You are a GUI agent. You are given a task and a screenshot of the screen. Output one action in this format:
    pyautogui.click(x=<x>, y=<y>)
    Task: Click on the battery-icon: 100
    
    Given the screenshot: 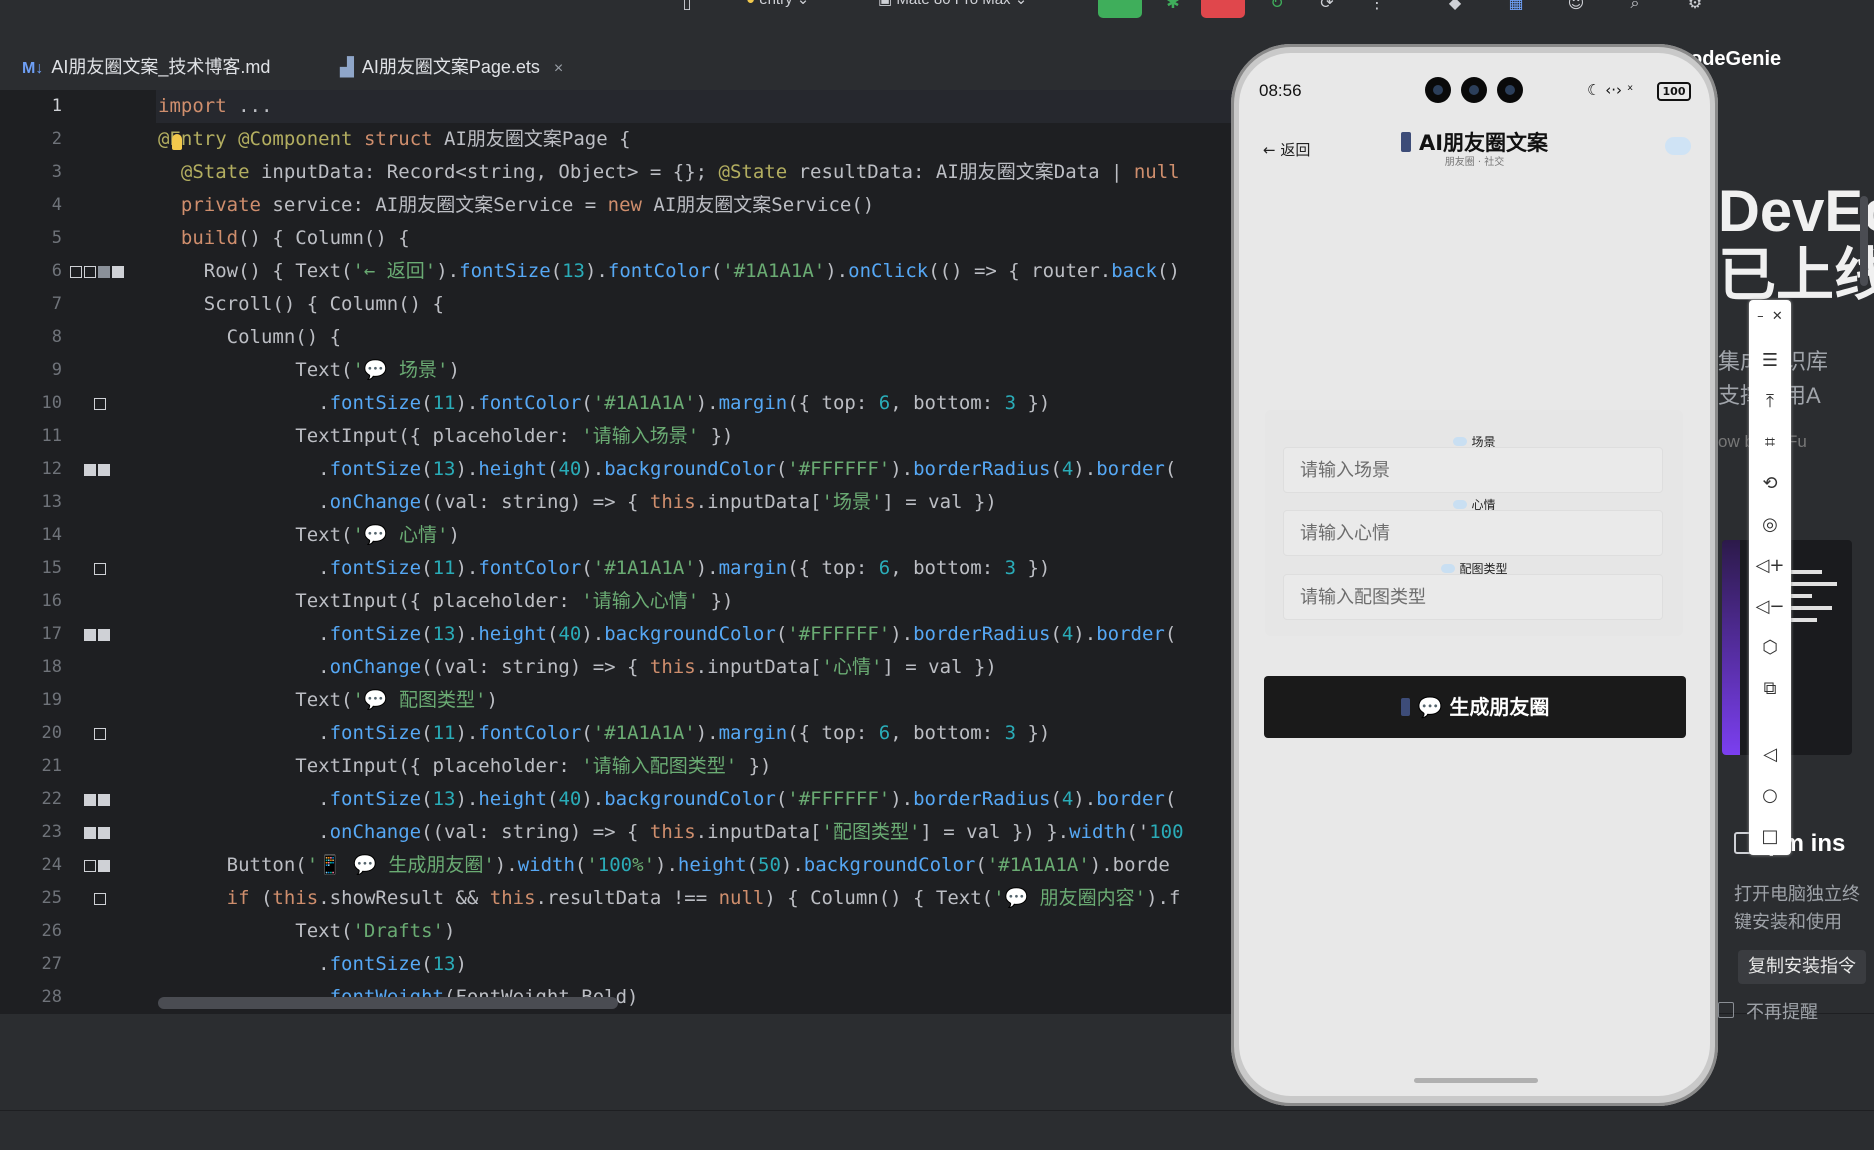 What is the action you would take?
    pyautogui.click(x=1674, y=91)
    